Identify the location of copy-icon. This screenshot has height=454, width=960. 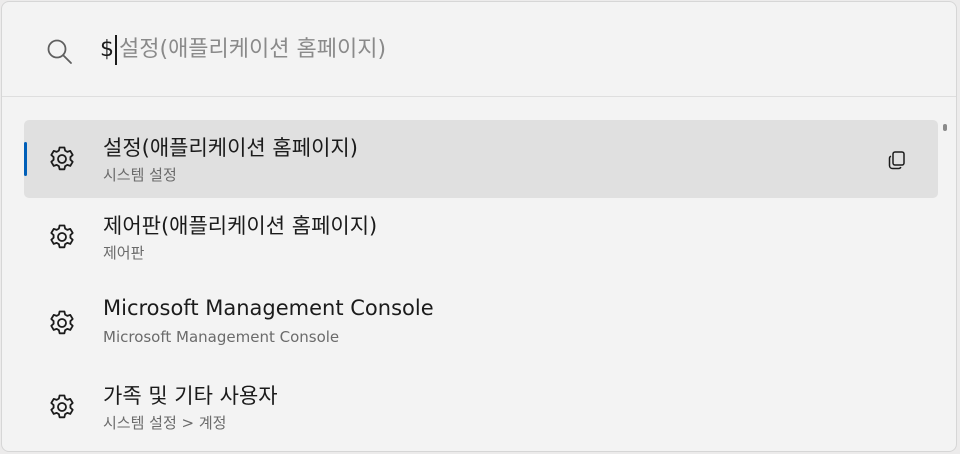
(897, 160).